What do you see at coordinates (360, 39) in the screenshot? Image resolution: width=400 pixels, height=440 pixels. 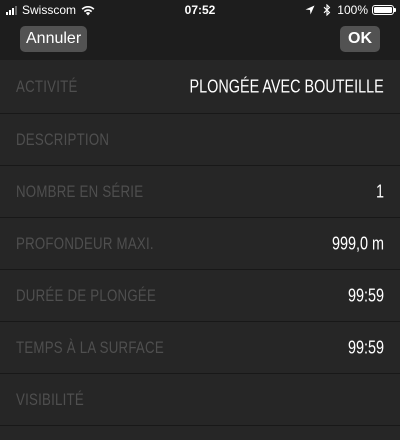 I see `ok-button: OK` at bounding box center [360, 39].